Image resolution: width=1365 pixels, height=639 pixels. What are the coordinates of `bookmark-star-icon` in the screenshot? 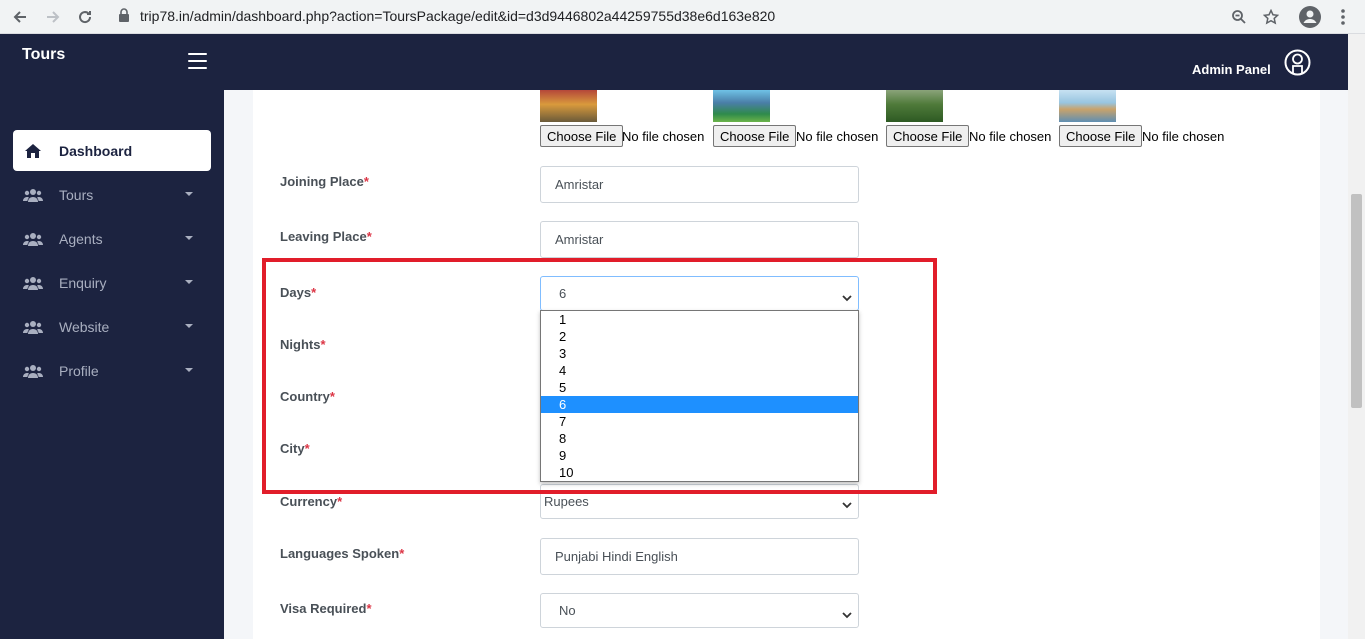 It's located at (1271, 17).